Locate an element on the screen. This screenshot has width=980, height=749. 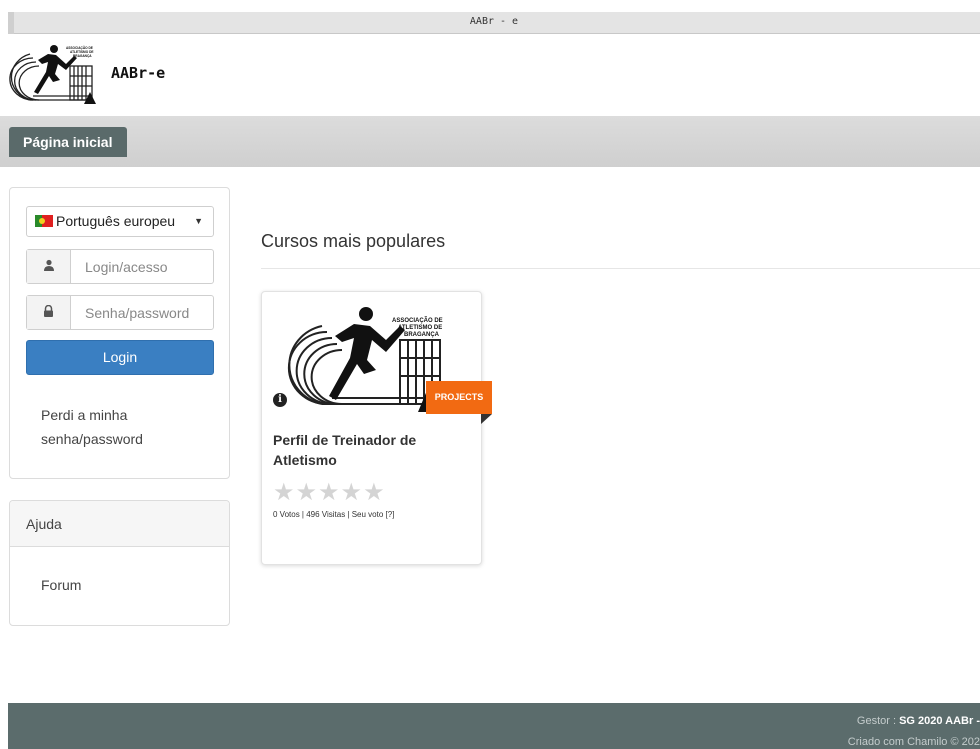
username-field is located at coordinates (120, 266).